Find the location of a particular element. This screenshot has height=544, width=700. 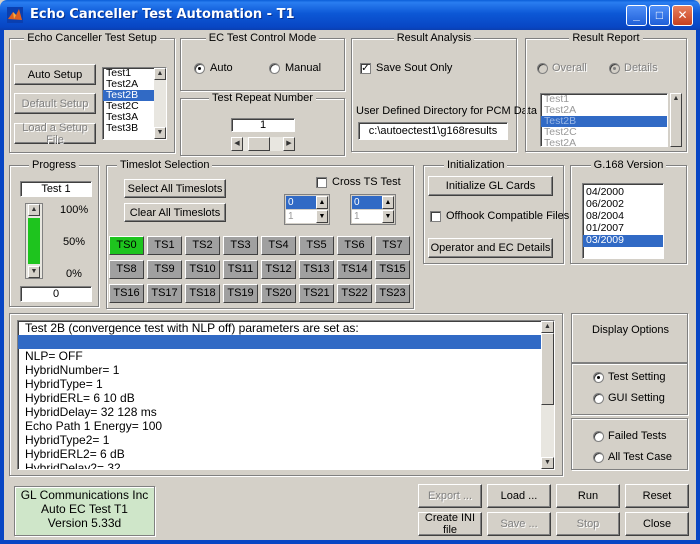

cross-ts-source-list: 0 1 ▲ ▼ is located at coordinates (307, 209).